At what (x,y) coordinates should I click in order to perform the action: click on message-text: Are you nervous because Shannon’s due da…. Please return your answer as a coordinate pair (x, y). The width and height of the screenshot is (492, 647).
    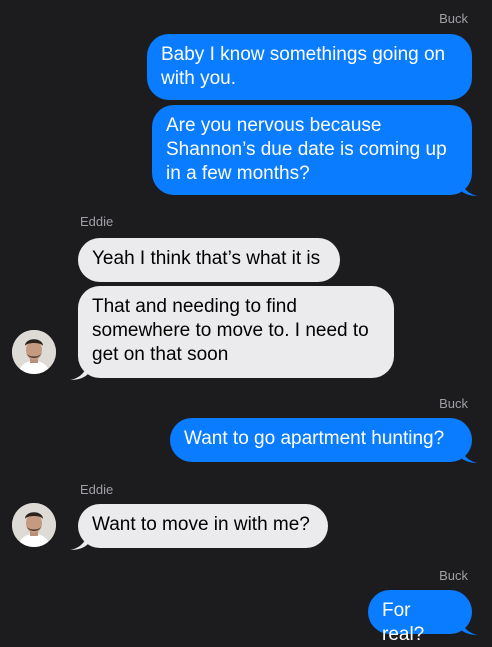
    Looking at the image, I should click on (306, 149).